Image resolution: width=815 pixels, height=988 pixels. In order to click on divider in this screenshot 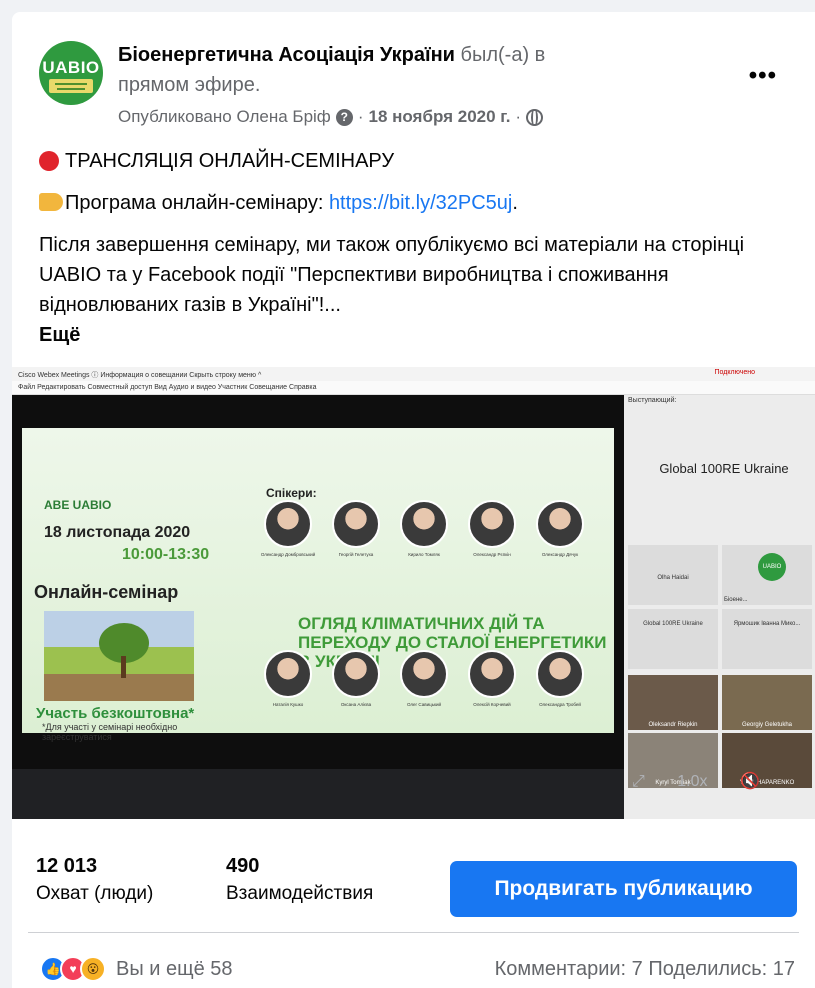, I will do `click(413, 932)`.